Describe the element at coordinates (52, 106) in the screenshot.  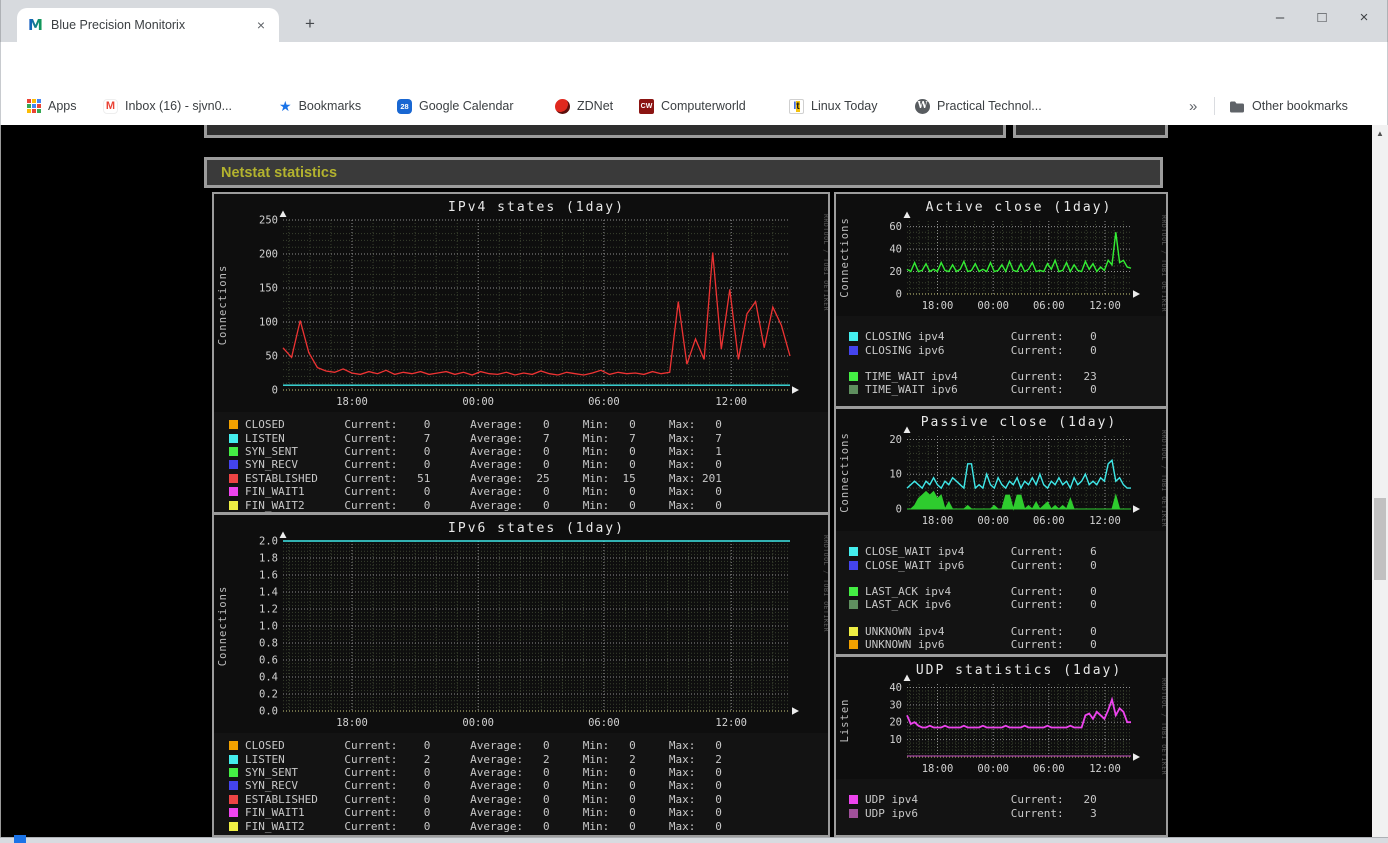
I see `apps-shortcut: Apps` at that location.